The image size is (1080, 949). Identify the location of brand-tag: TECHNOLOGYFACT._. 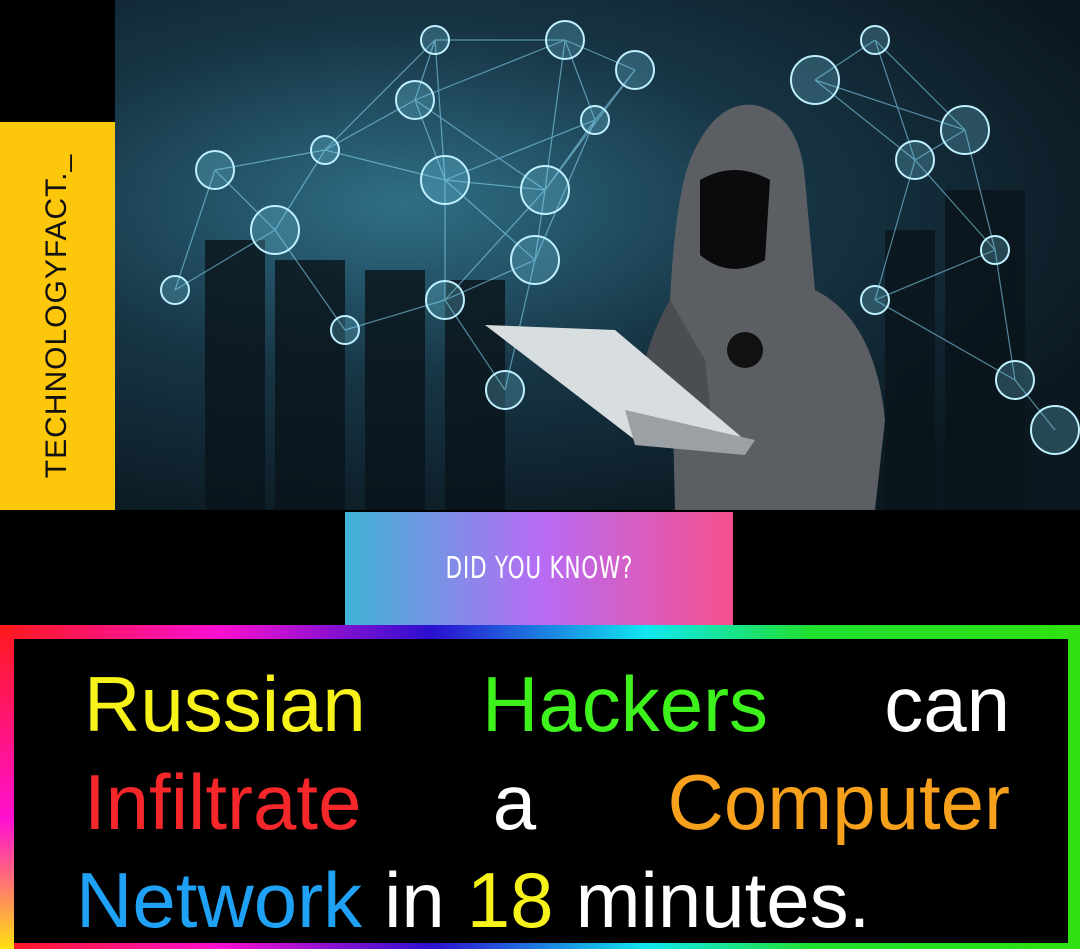
(57, 316).